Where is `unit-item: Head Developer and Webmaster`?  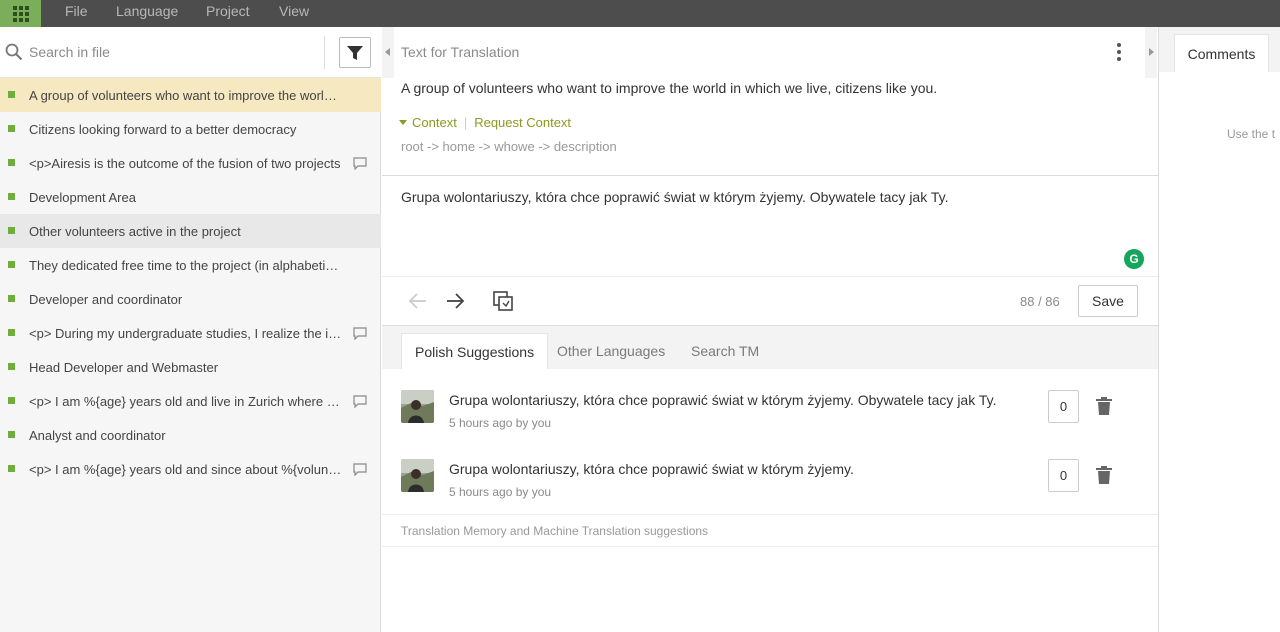
unit-item: Head Developer and Webmaster is located at coordinates (190, 367).